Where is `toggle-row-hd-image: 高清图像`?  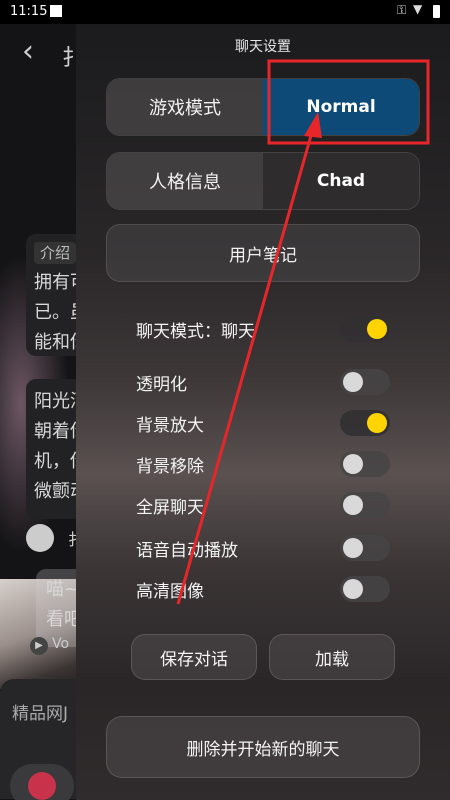
toggle-row-hd-image: 高清图像 is located at coordinates (263, 589).